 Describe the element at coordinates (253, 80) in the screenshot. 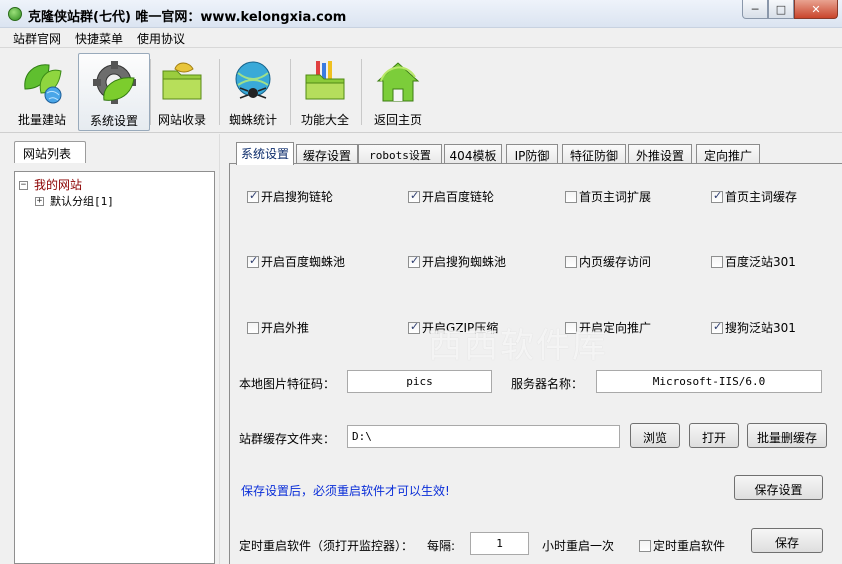

I see `spider-globe-icon` at that location.